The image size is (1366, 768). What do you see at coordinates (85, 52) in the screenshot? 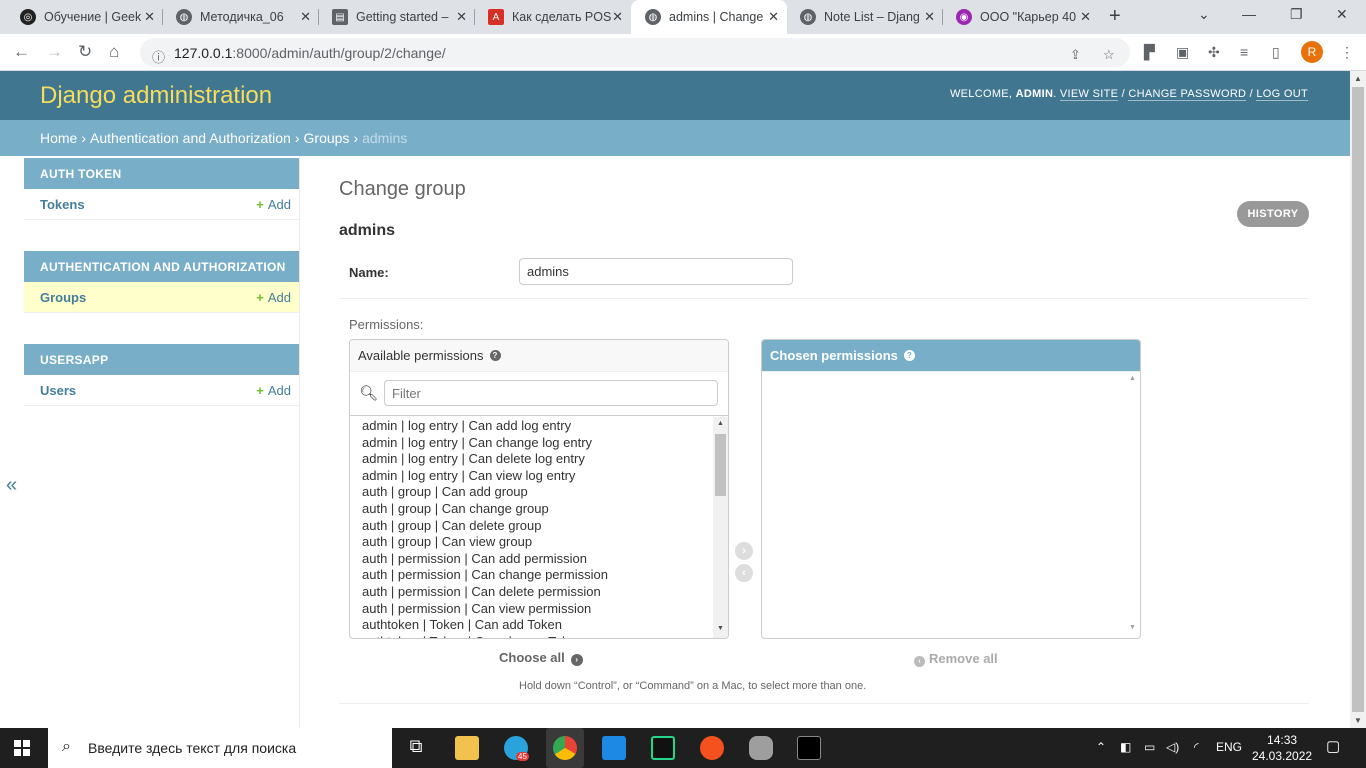
I see `reload-icon: ↻` at bounding box center [85, 52].